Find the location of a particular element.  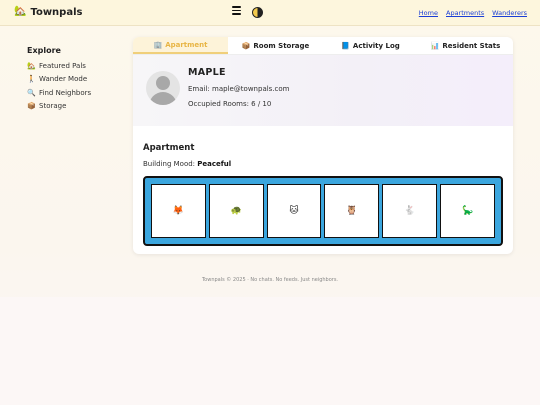

house-logo-icon: 🏡 is located at coordinates (20, 11).